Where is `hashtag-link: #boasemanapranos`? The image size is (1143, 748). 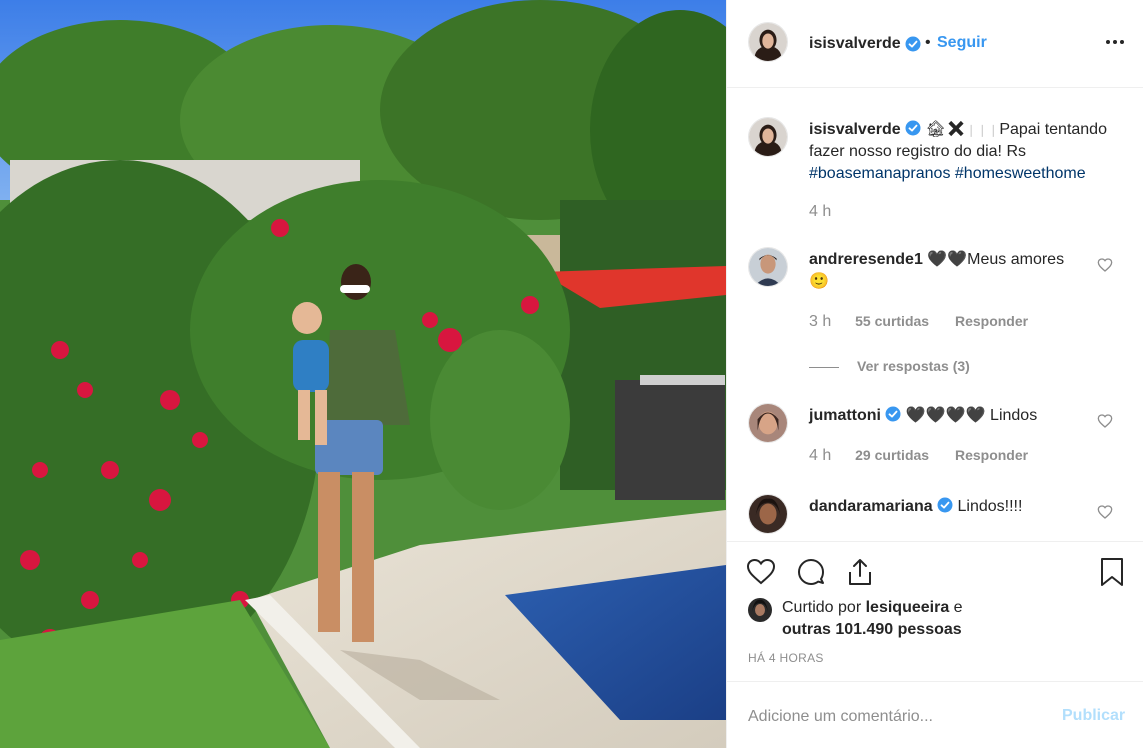
hashtag-link: #boasemanapranos is located at coordinates (879, 173).